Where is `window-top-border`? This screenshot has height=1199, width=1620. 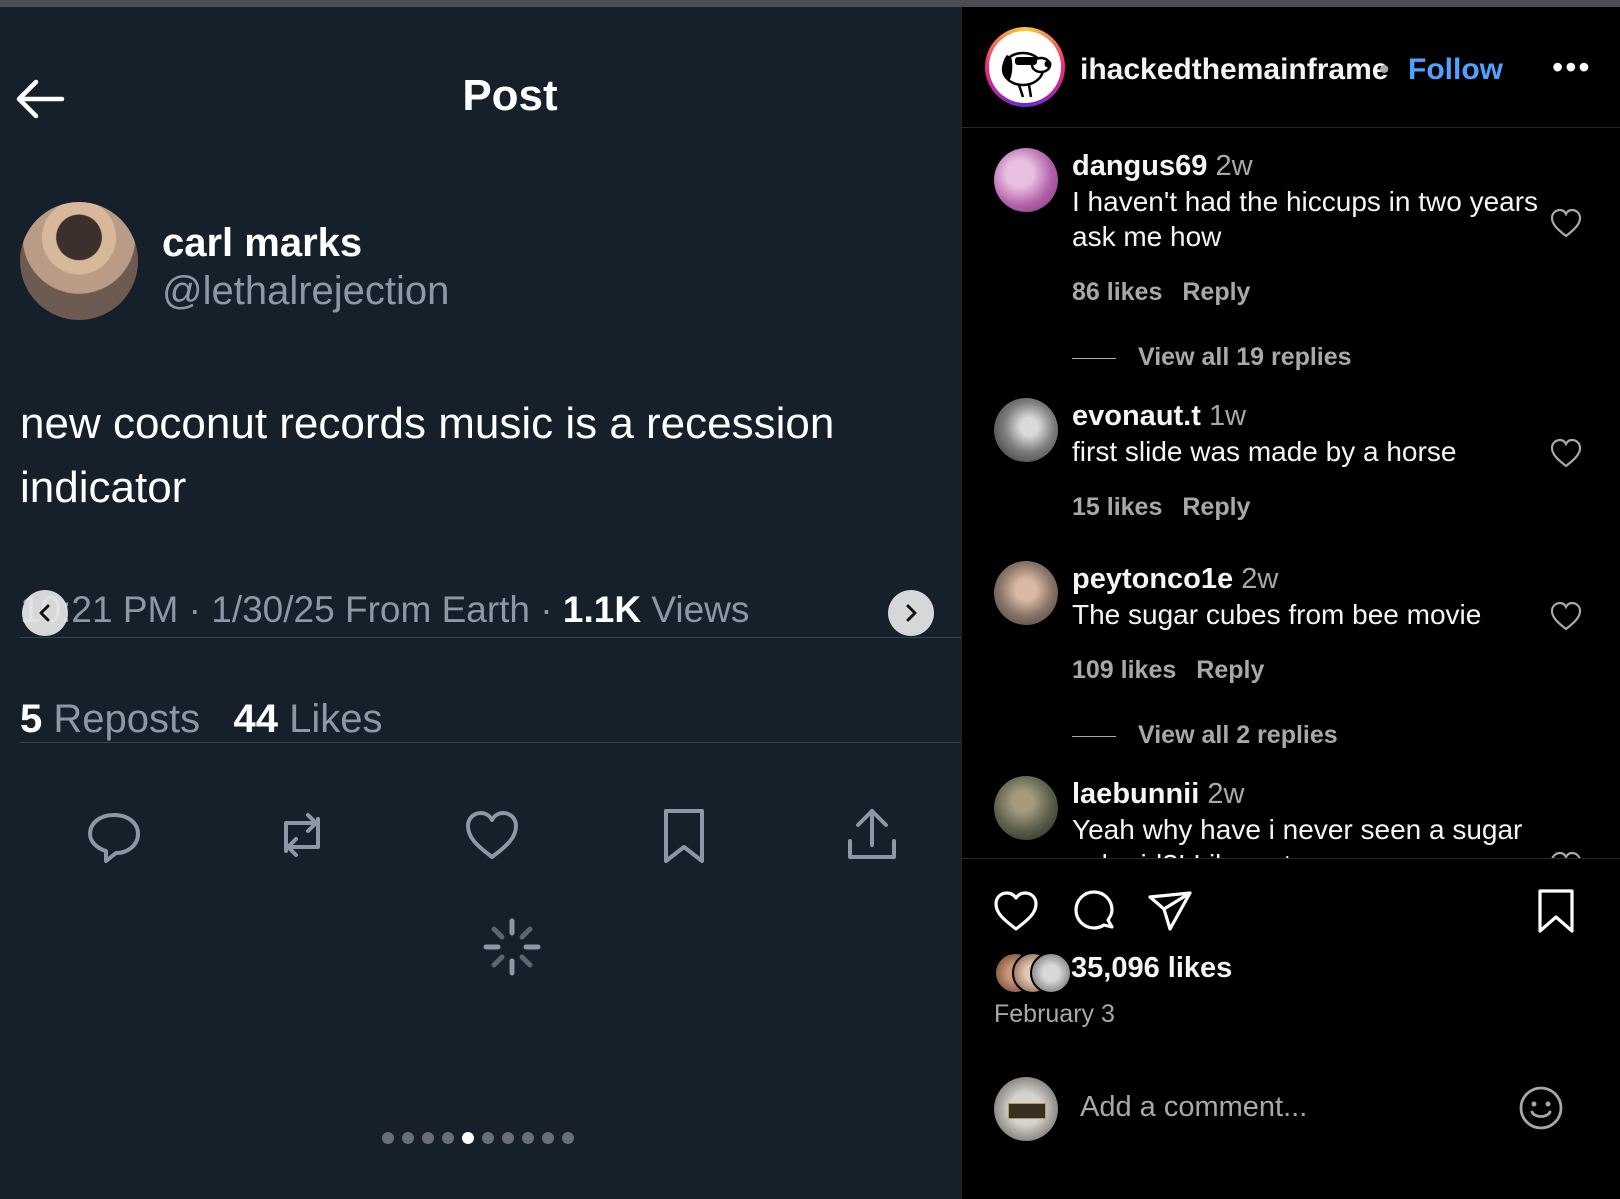
window-top-border is located at coordinates (810, 3).